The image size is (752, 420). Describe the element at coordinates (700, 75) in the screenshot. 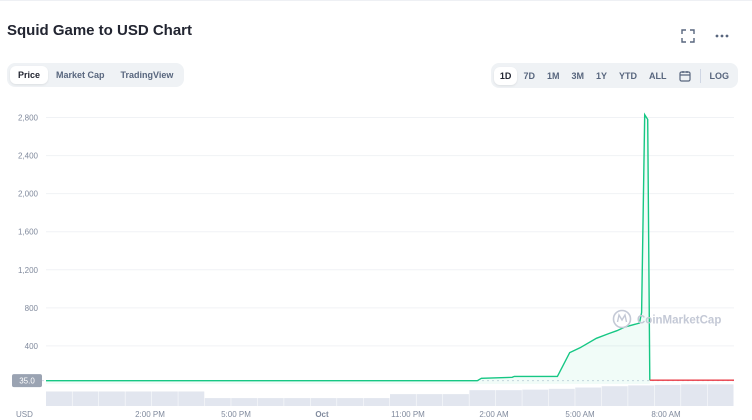

I see `range-divider` at that location.